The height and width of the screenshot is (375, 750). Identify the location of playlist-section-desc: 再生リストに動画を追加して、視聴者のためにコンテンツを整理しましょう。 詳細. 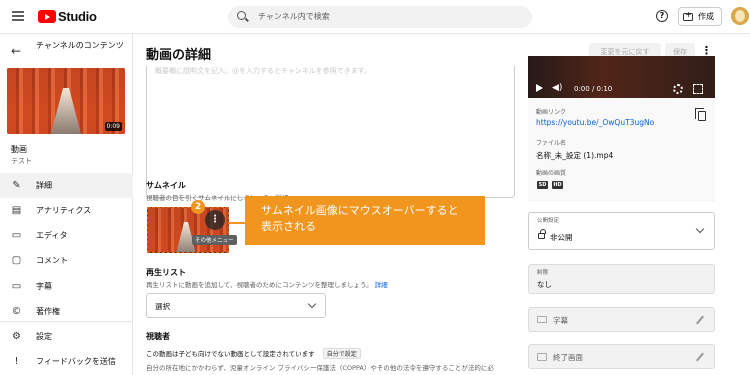
(267, 284).